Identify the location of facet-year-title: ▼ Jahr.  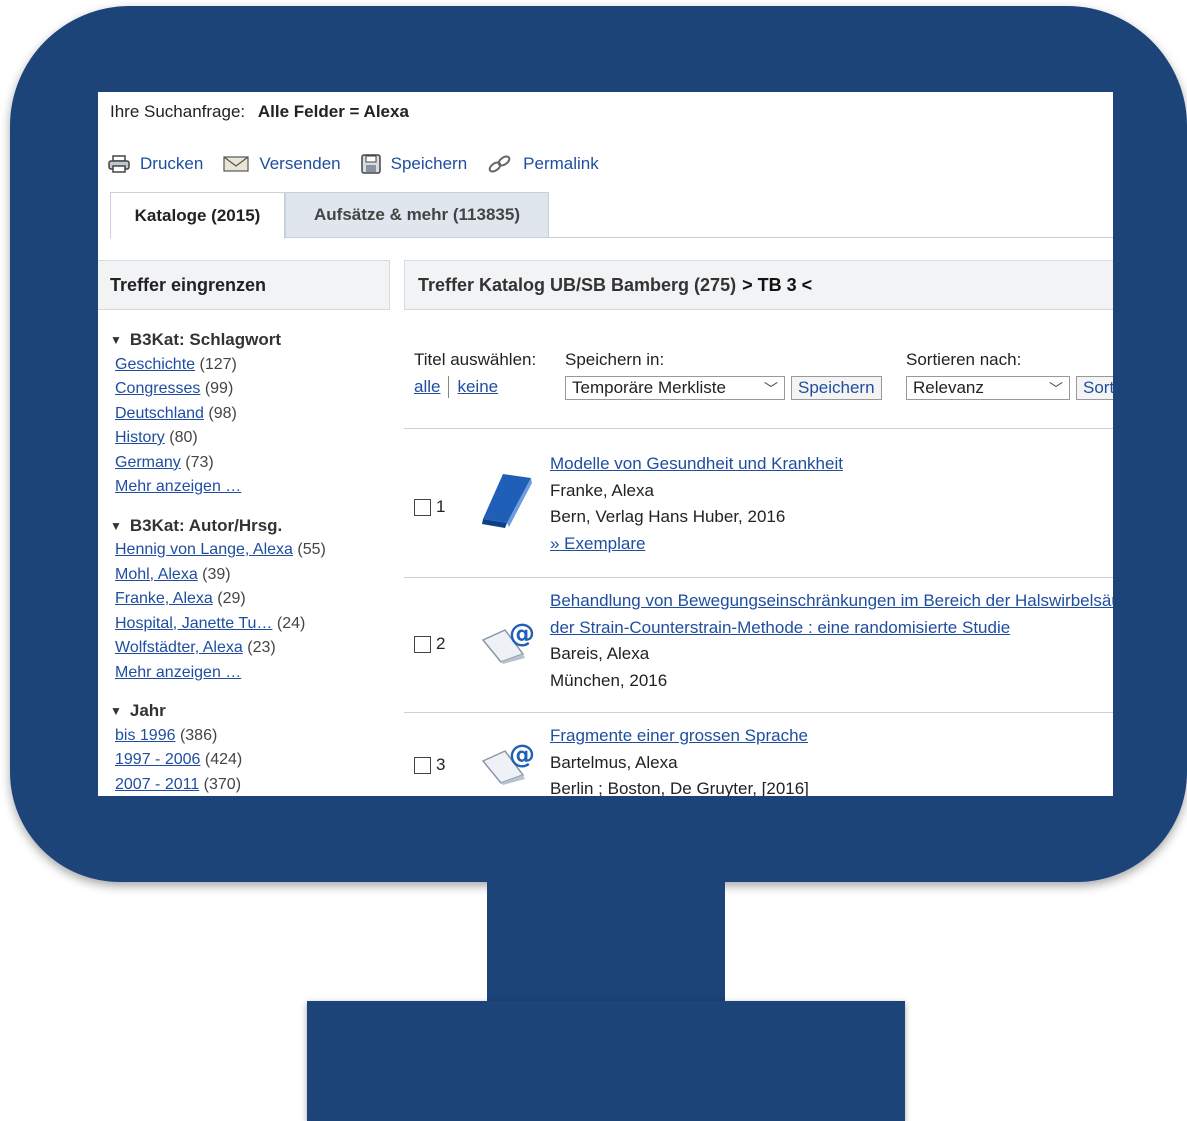
(250, 711).